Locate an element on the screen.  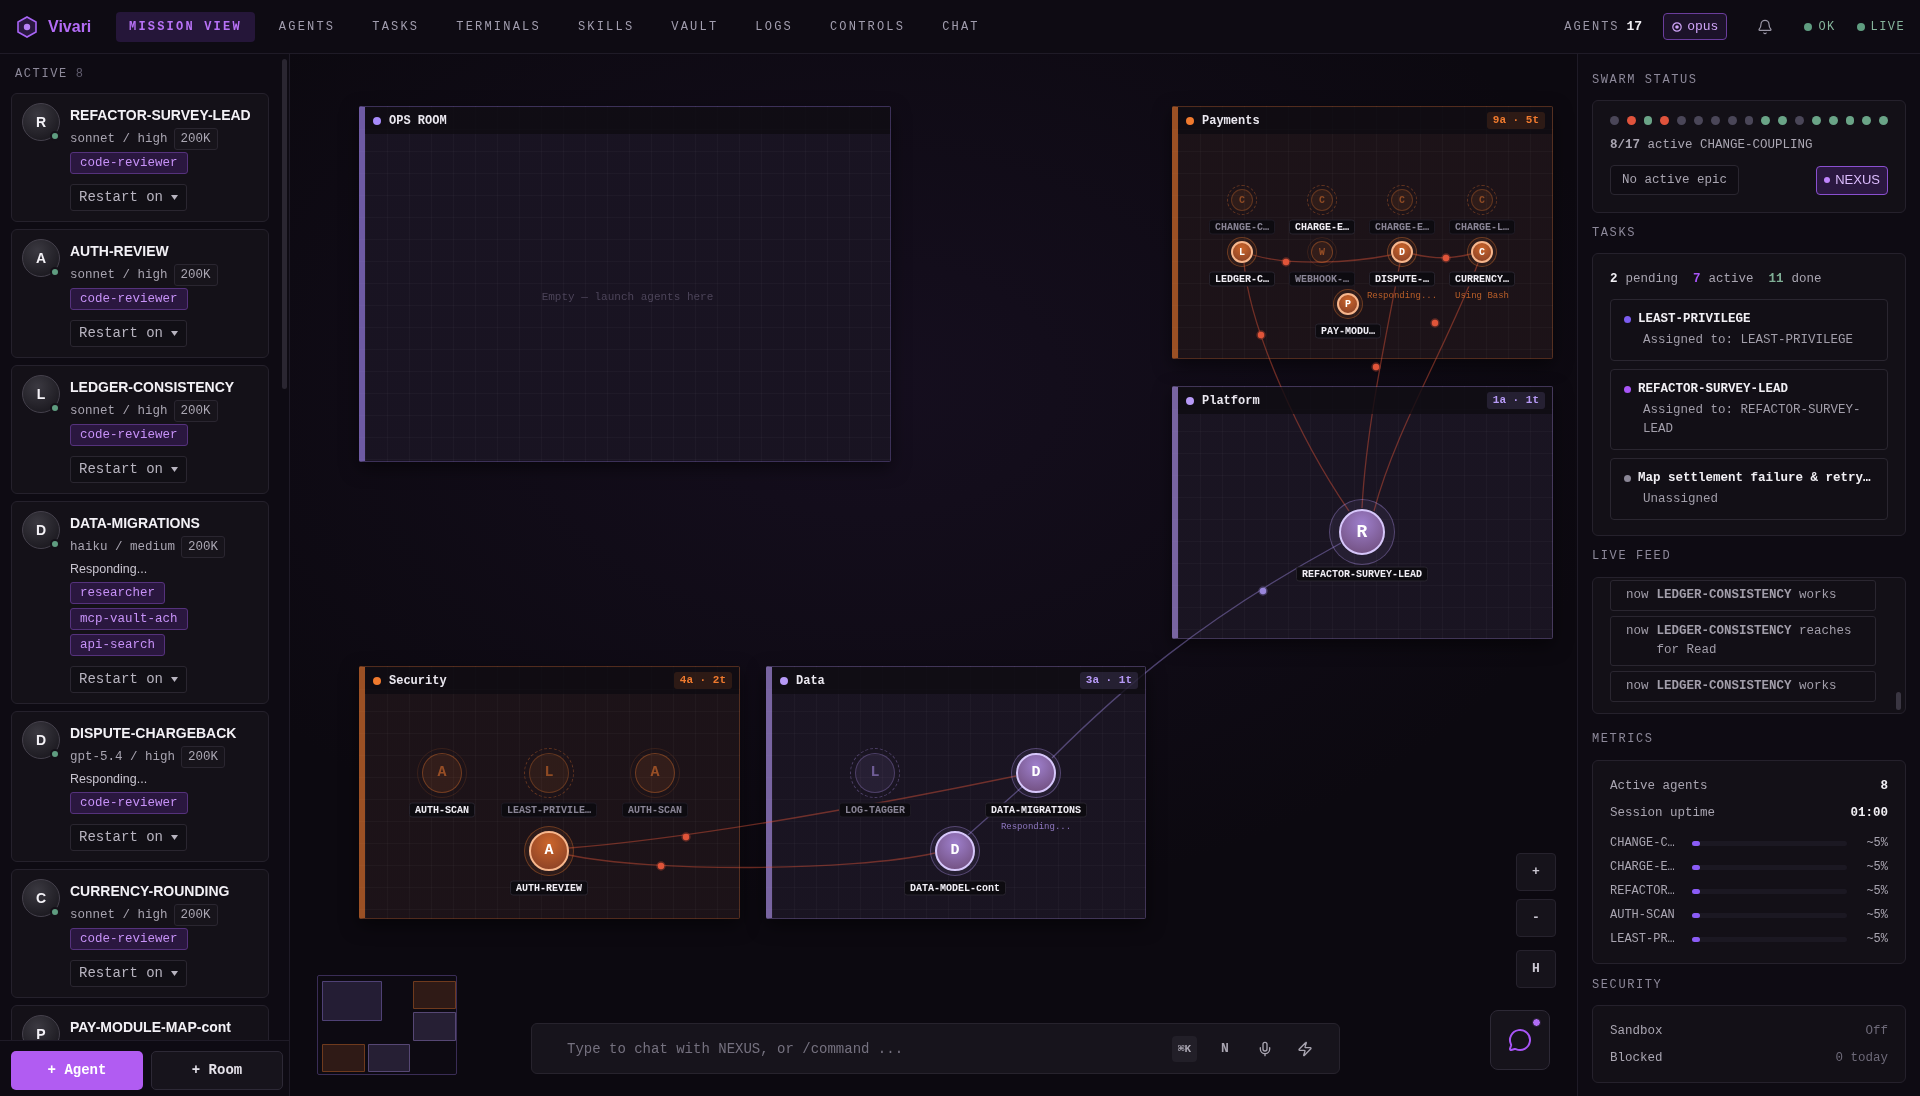
nav-tab: TASKS is located at coordinates (396, 26).